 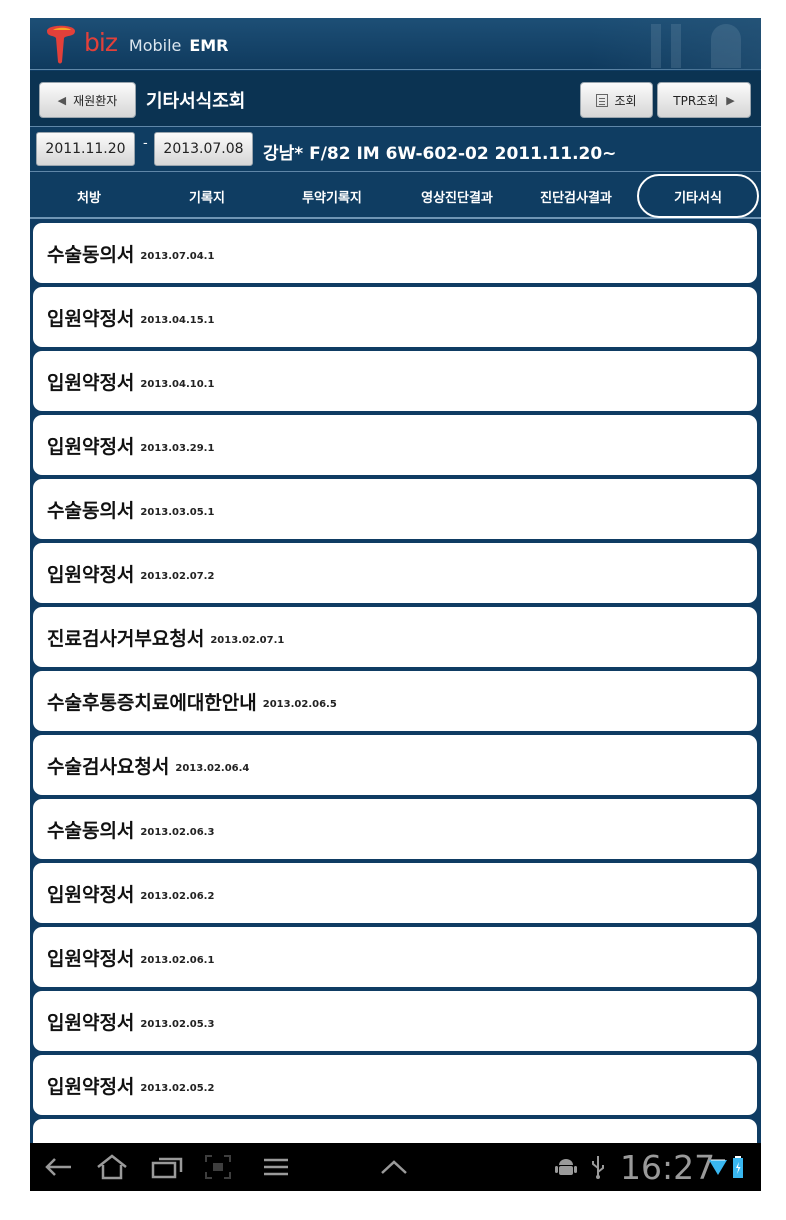 I want to click on item-date: 2013.02.05.2, so click(x=177, y=1088).